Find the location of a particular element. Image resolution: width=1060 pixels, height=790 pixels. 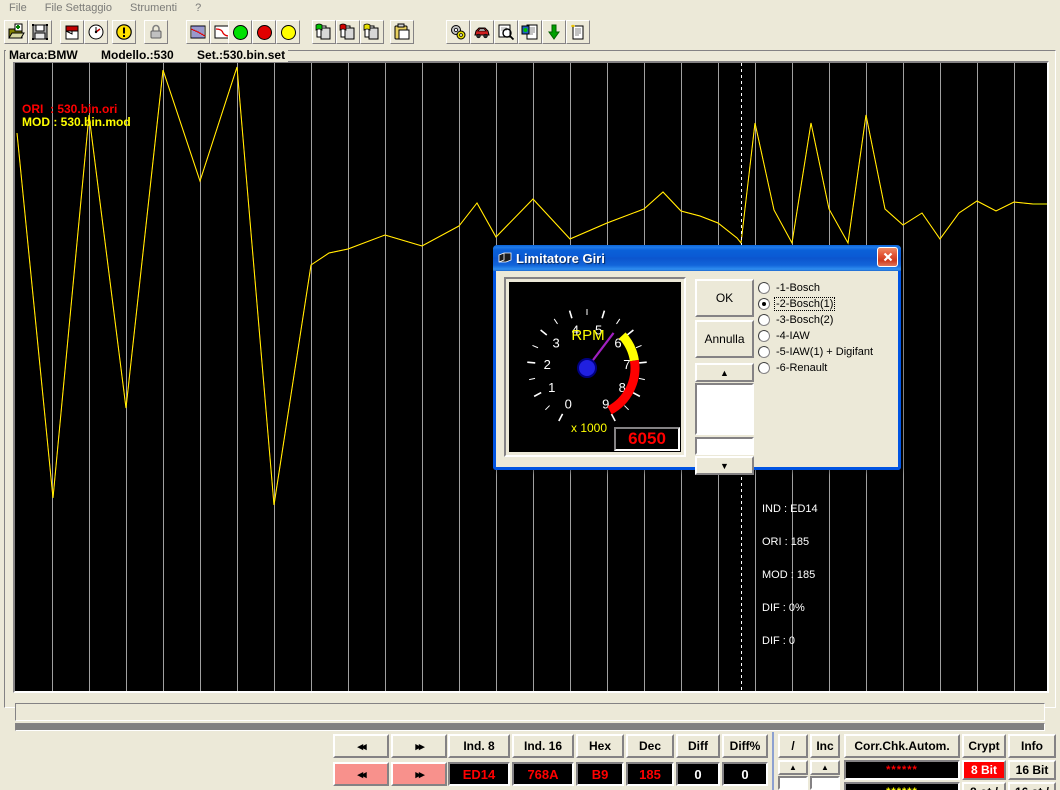

corr-chk-value-1: ****** is located at coordinates (902, 770).